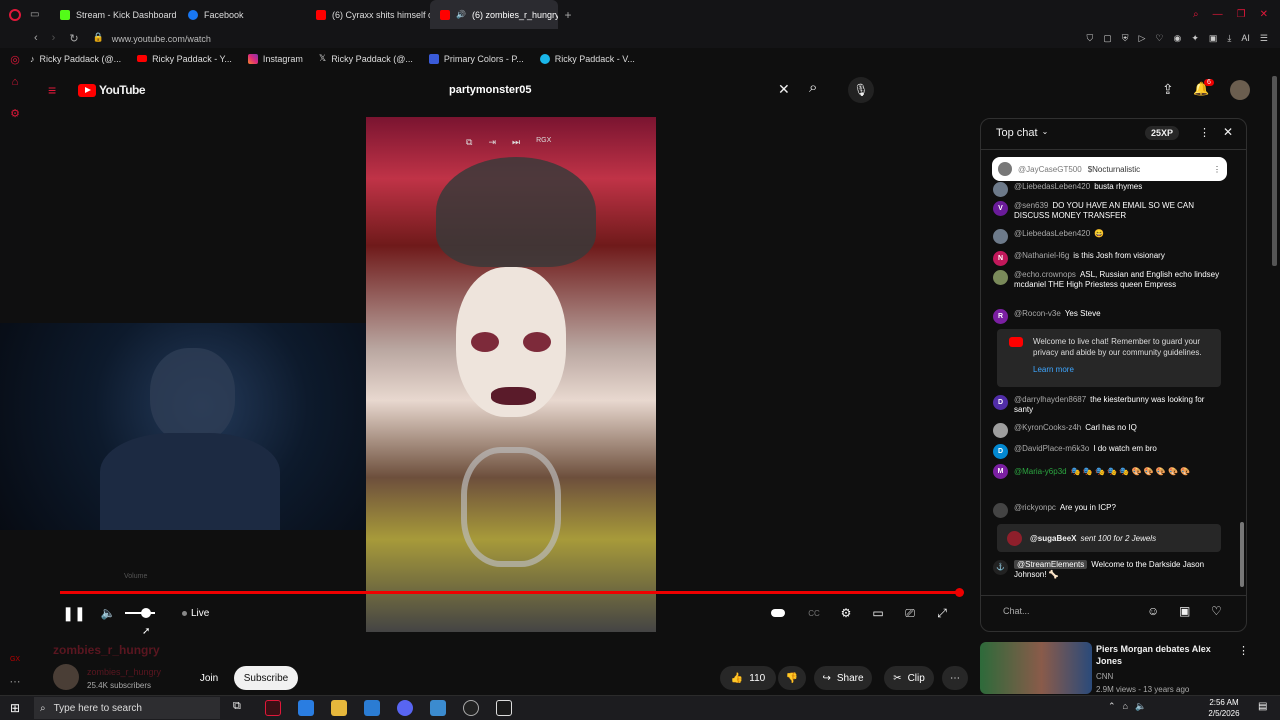 The width and height of the screenshot is (1280, 720). What do you see at coordinates (1109, 169) in the screenshot?
I see `pinned-message: @JayCaseGT500 $Nocturnalistic ⋮` at bounding box center [1109, 169].